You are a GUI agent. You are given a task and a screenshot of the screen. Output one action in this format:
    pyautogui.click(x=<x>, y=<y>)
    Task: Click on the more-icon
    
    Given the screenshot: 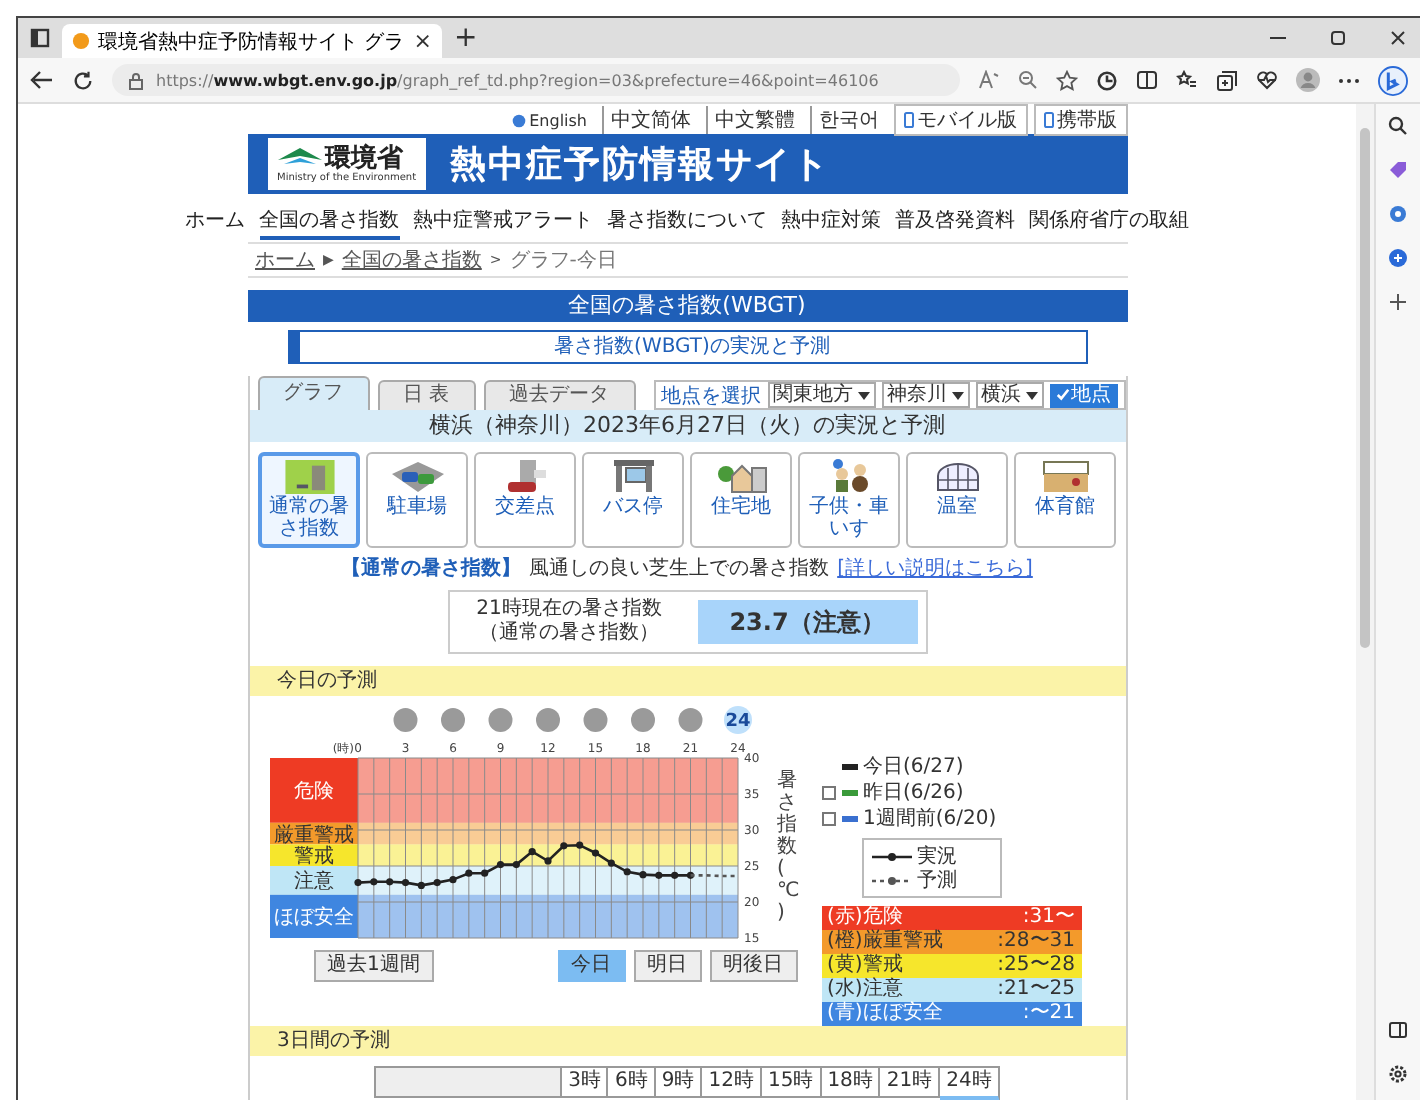 What is the action you would take?
    pyautogui.click(x=1349, y=80)
    